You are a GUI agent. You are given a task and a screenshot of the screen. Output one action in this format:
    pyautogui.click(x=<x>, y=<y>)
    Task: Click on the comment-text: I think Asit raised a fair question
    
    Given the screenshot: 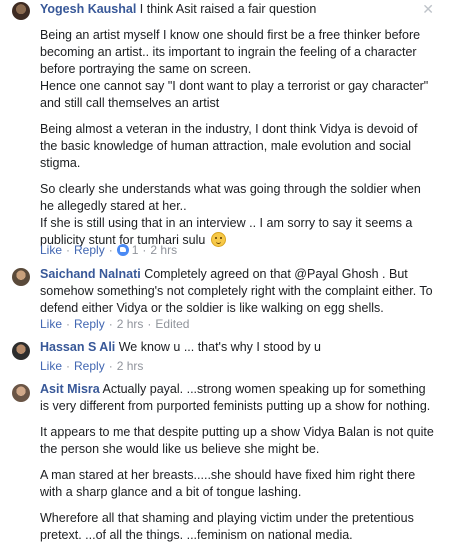 What is the action you would take?
    pyautogui.click(x=226, y=9)
    